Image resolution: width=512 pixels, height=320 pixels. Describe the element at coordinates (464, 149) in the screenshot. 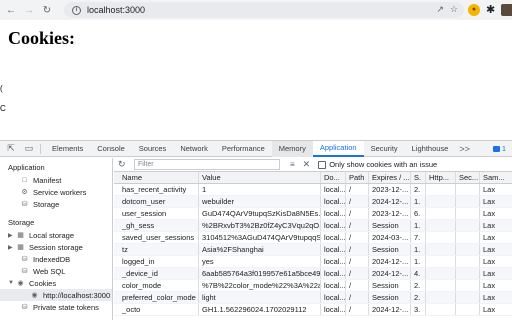

I see `more-tabs-icon: >>` at that location.